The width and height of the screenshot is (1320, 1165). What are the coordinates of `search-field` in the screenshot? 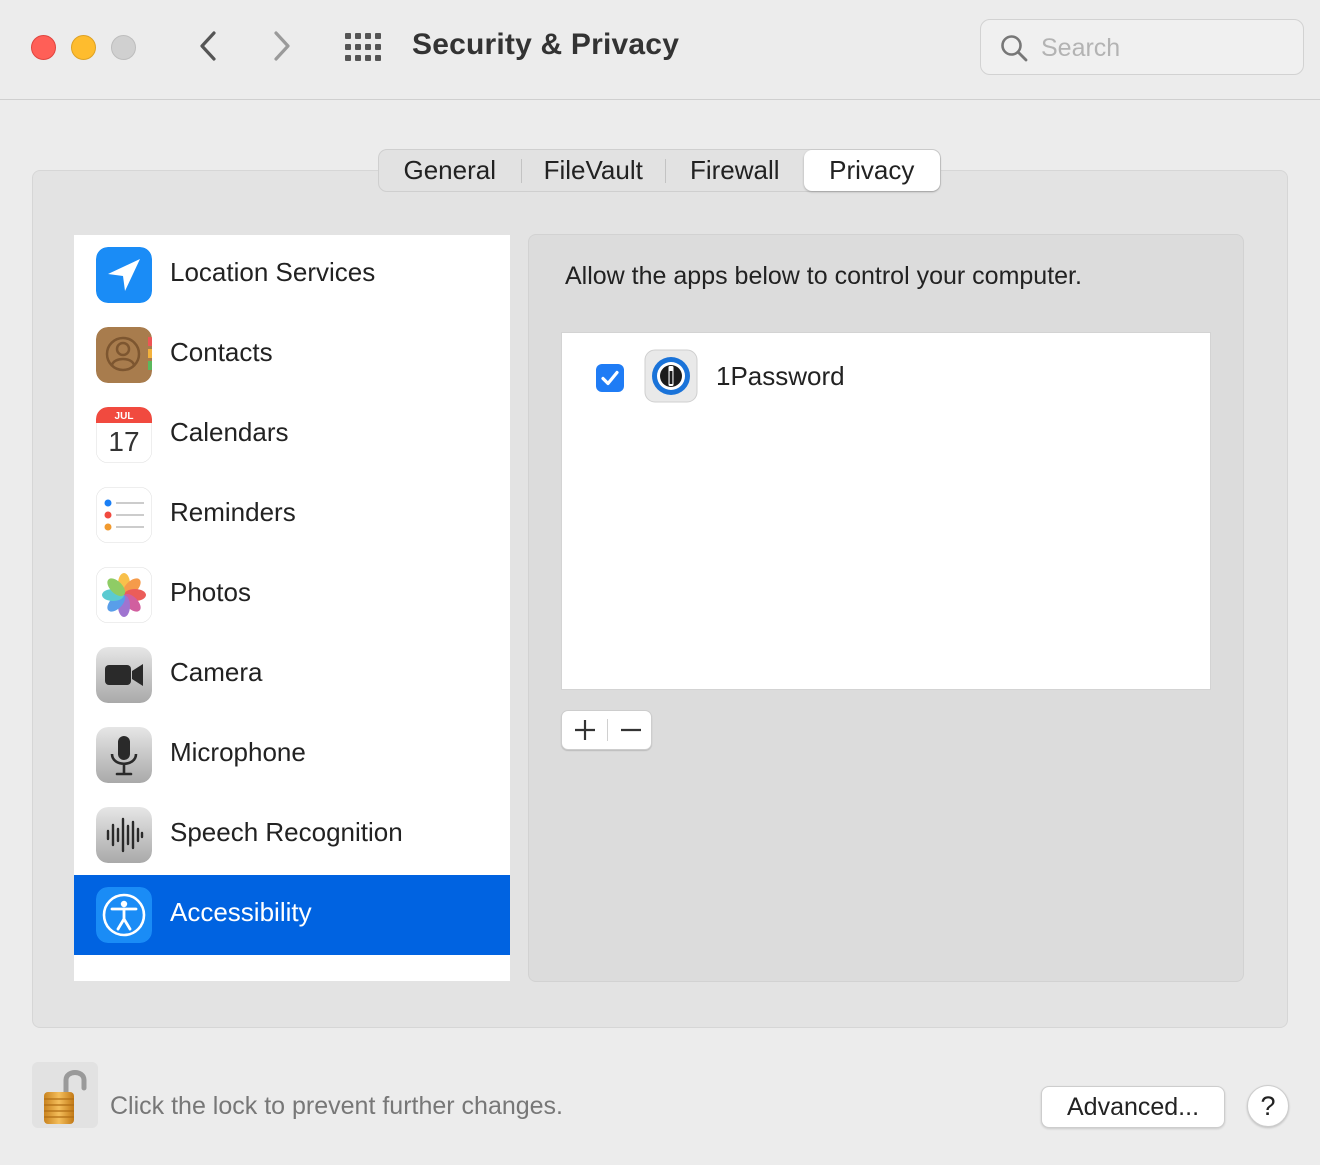 It's located at (1142, 47).